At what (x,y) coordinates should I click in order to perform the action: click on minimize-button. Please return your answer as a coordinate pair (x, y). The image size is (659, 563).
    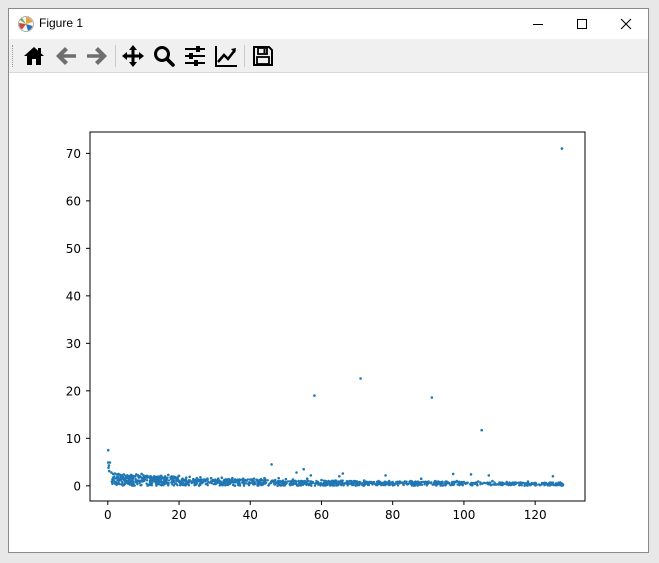
    Looking at the image, I should click on (538, 24).